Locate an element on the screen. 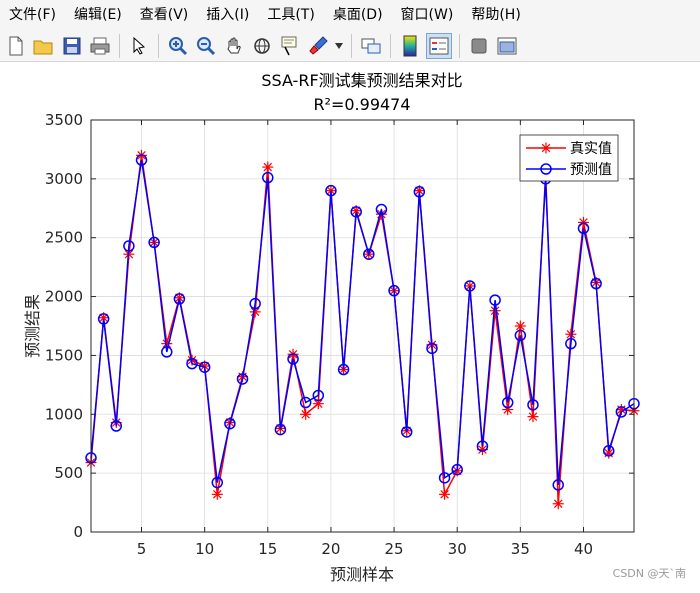 The height and width of the screenshot is (593, 700). y-tick-label: 1500 is located at coordinates (64, 355).